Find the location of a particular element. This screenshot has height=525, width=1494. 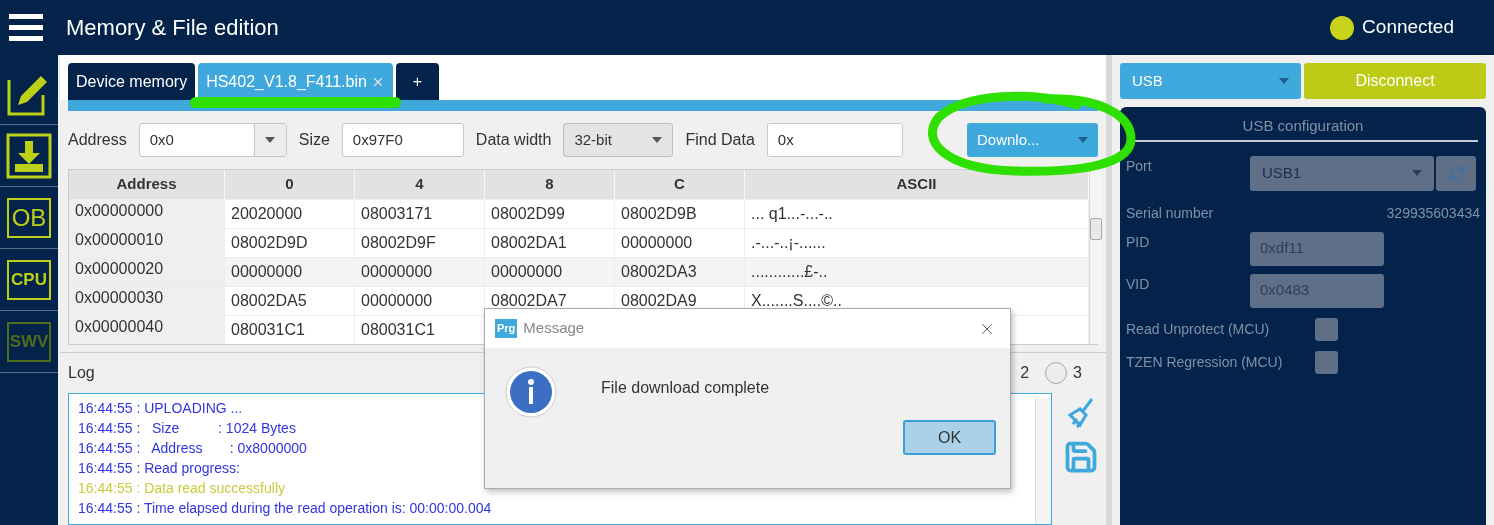

dialog-title: Message is located at coordinates (554, 328).